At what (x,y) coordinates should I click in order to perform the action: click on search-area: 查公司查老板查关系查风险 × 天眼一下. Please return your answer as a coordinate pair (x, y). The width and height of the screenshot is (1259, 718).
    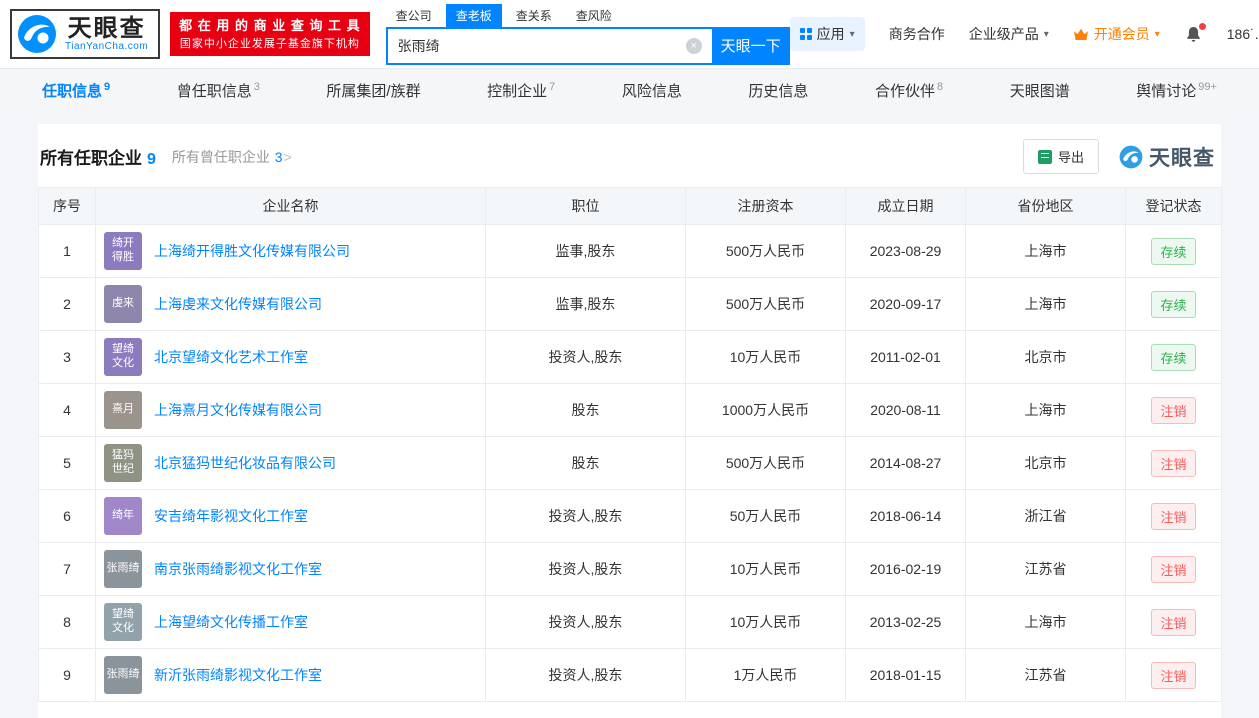
    Looking at the image, I should click on (587, 34).